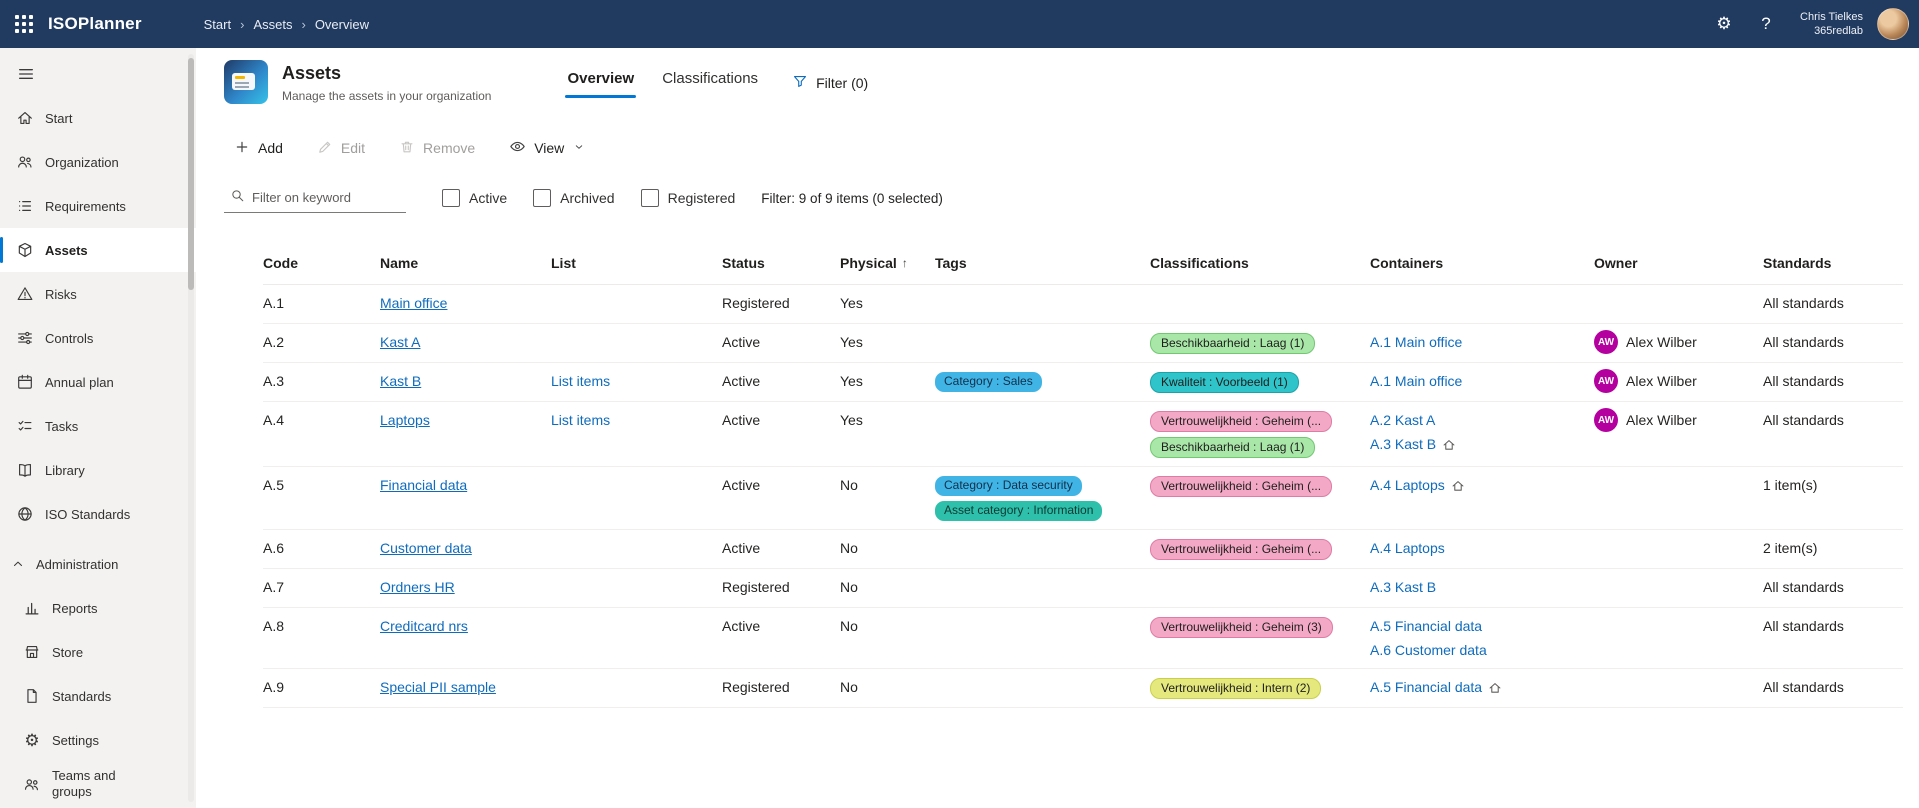 This screenshot has width=1919, height=808. What do you see at coordinates (417, 587) in the screenshot?
I see `asset-name-link: Ordners HR` at bounding box center [417, 587].